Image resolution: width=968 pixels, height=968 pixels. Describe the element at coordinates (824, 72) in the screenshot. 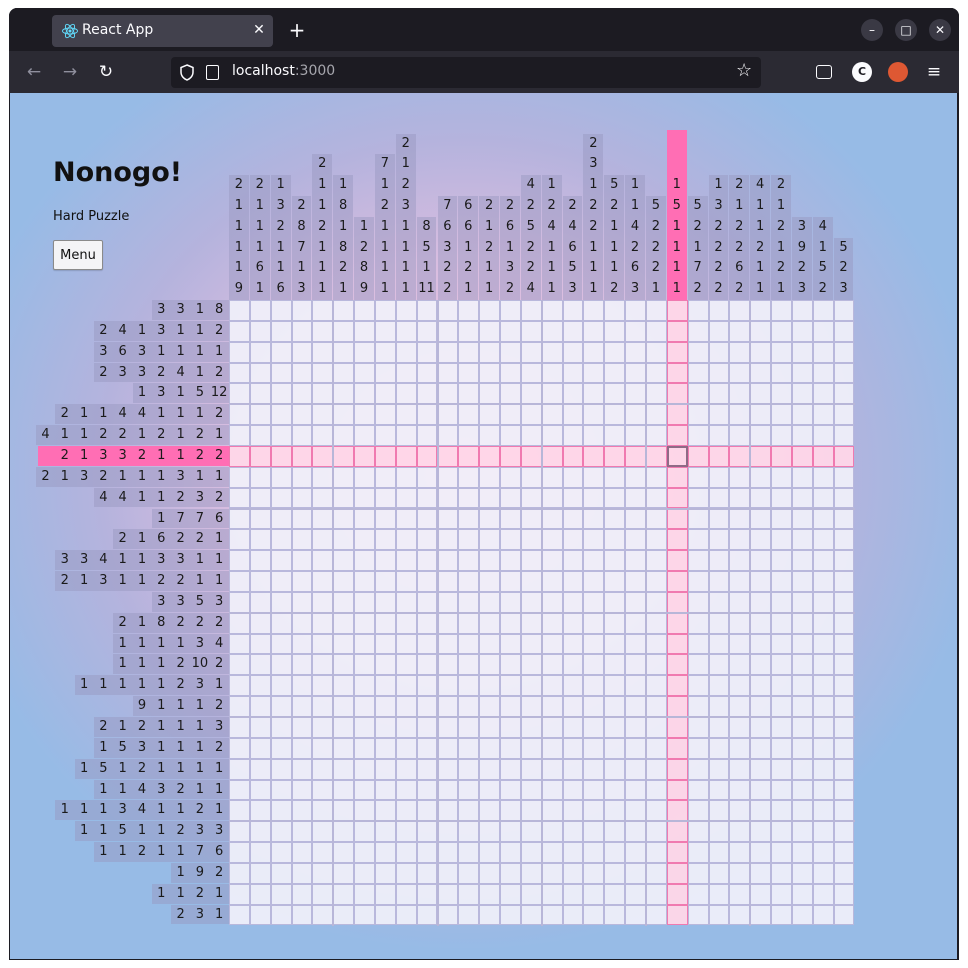

I see `pocket-icon` at that location.